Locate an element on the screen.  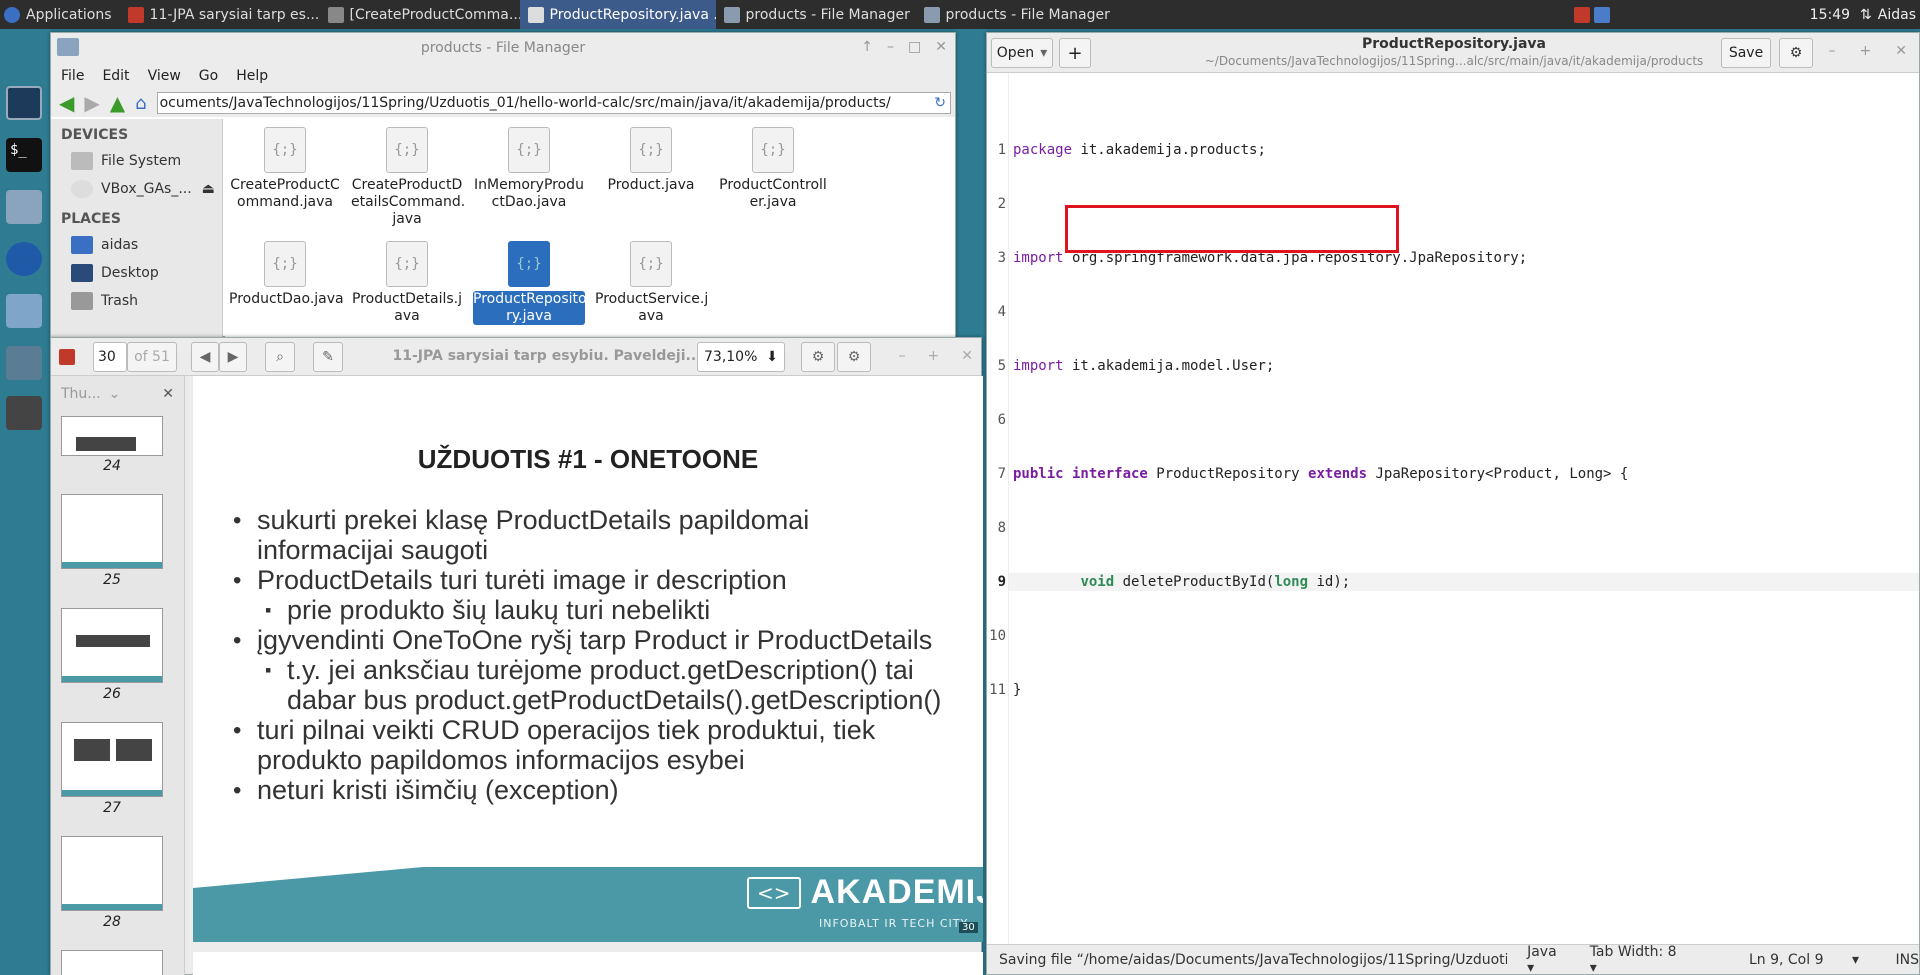
file-manager-titlebar: products - File Manager ↑ – □ ✕ is located at coordinates (503, 48).